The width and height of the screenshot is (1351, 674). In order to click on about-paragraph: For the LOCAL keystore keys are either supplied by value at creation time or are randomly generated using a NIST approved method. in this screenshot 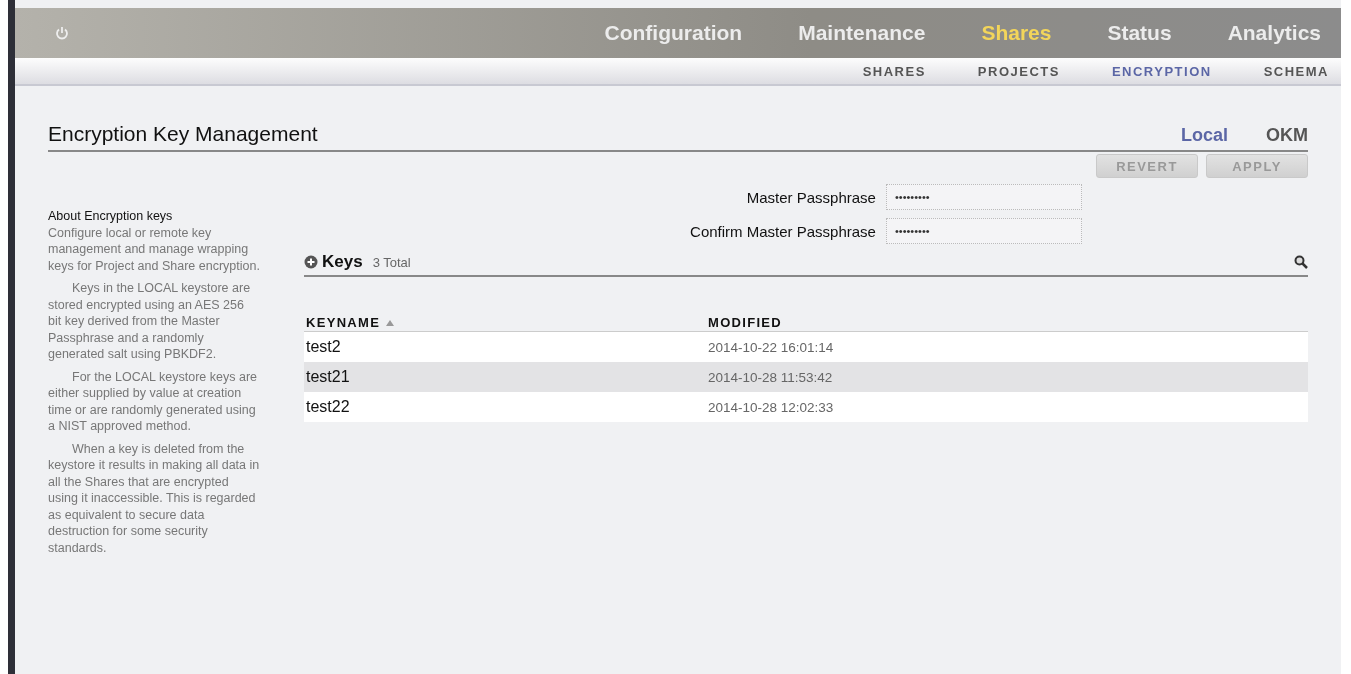, I will do `click(153, 401)`.